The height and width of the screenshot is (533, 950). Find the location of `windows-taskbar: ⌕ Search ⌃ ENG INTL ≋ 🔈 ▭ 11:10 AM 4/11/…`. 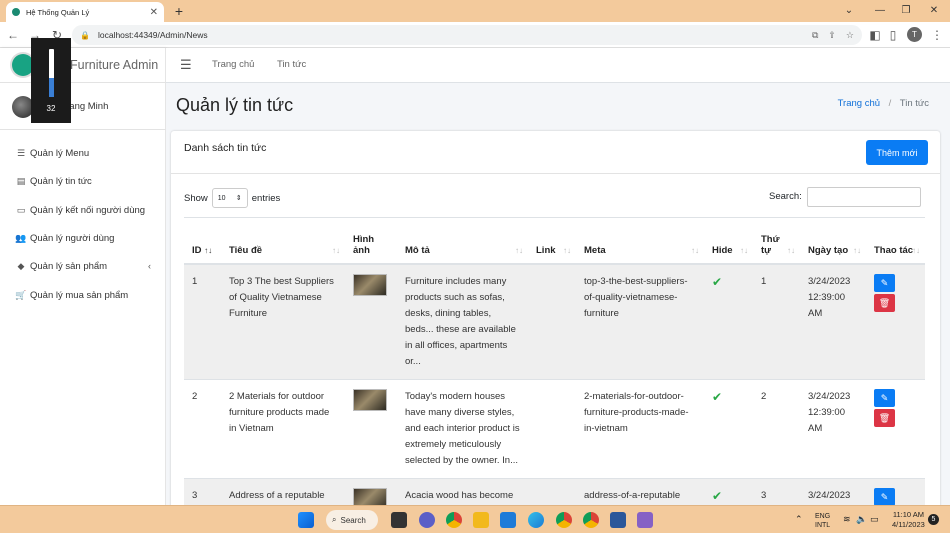

windows-taskbar: ⌕ Search ⌃ ENG INTL ≋ 🔈 ▭ 11:10 AM 4/11/… is located at coordinates (475, 519).